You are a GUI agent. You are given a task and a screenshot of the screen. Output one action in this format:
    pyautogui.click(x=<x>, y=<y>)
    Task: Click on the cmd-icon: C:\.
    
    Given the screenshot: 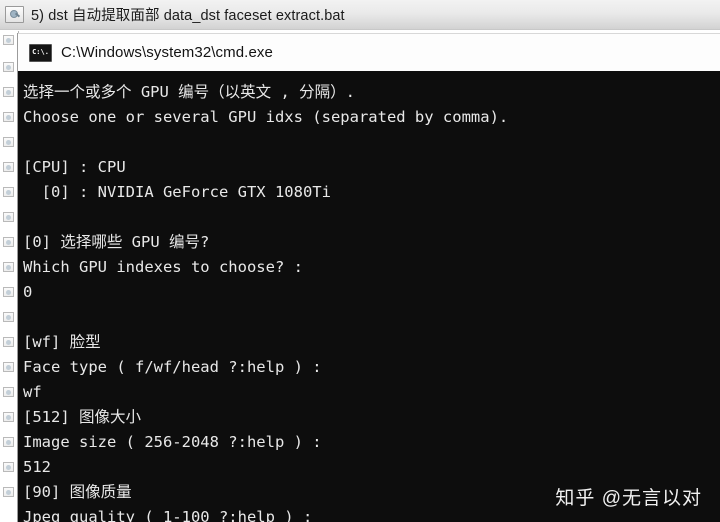 What is the action you would take?
    pyautogui.click(x=40, y=52)
    